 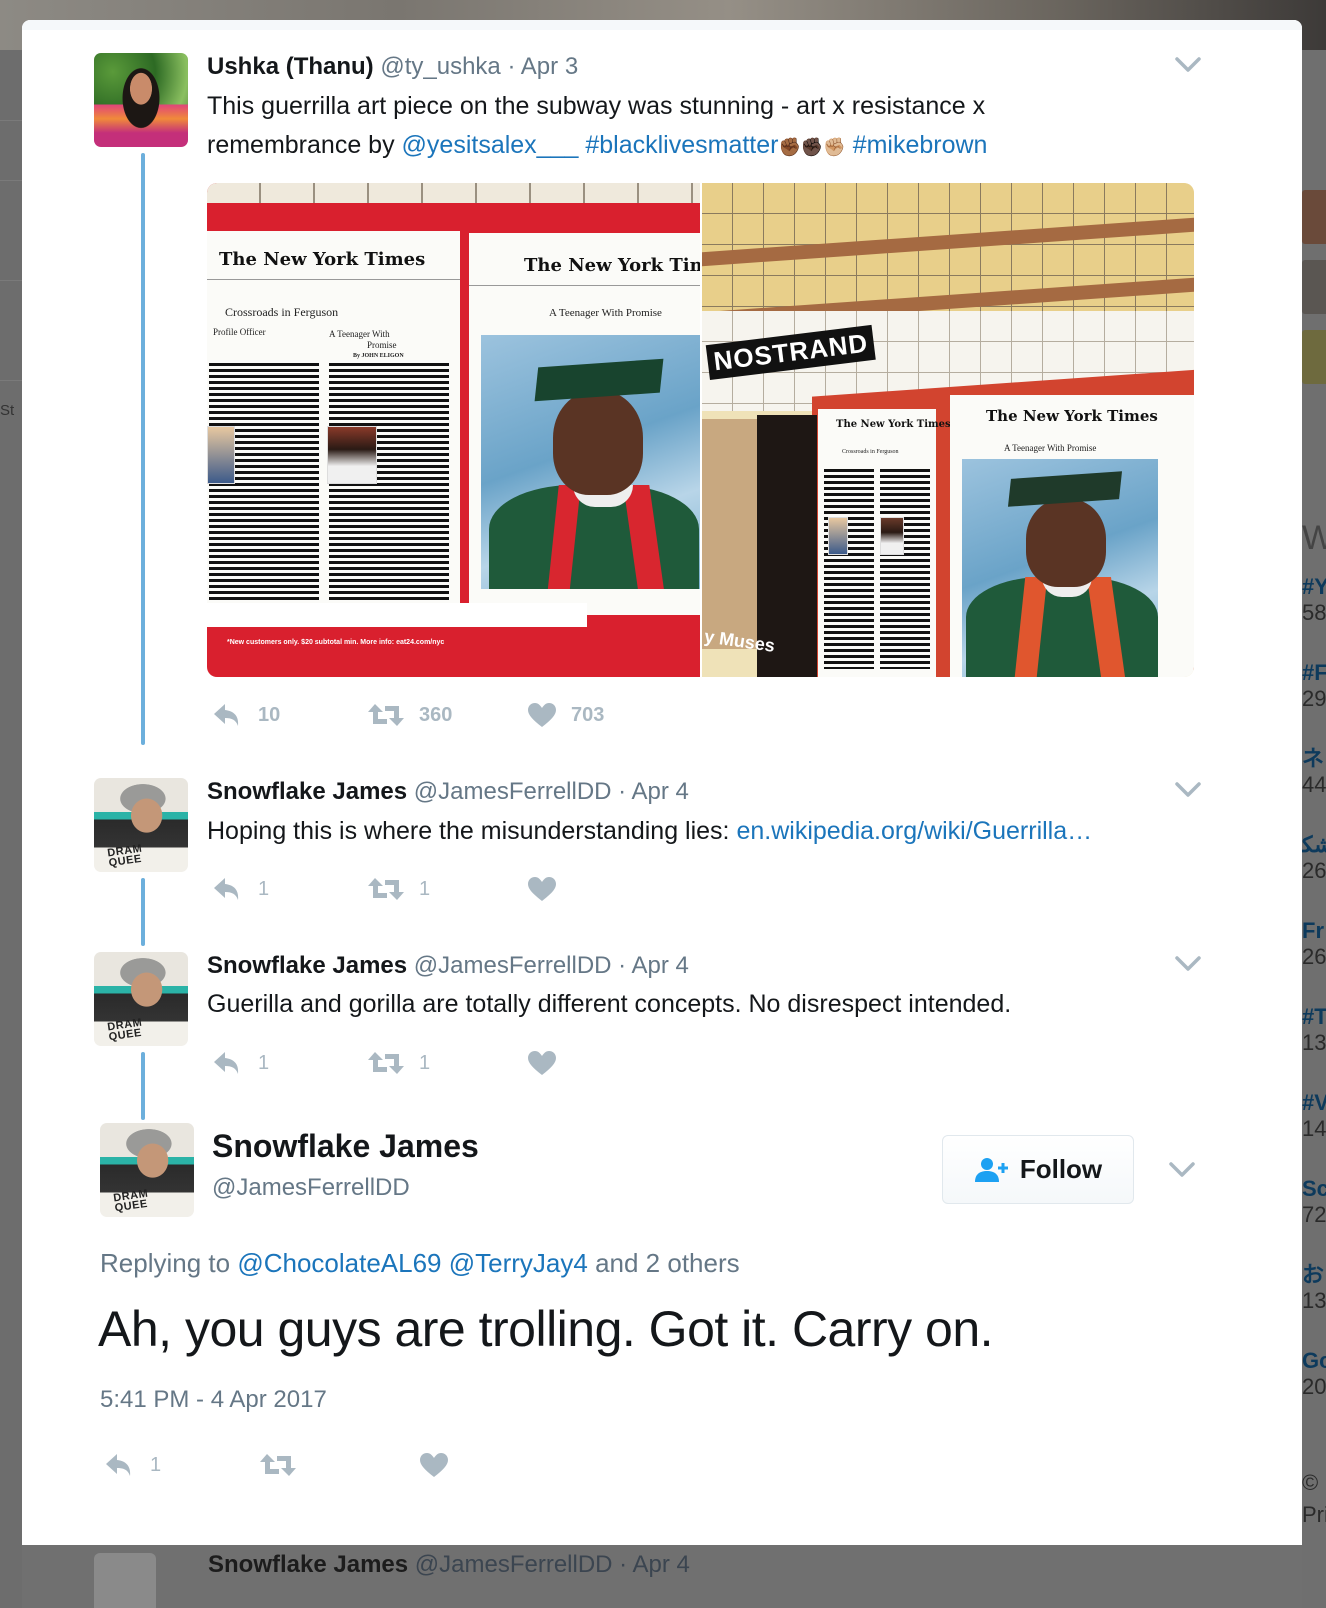 I want to click on tweet-header: Snowflake James @JamesFerrellDD · Apr 4, so click(x=448, y=965).